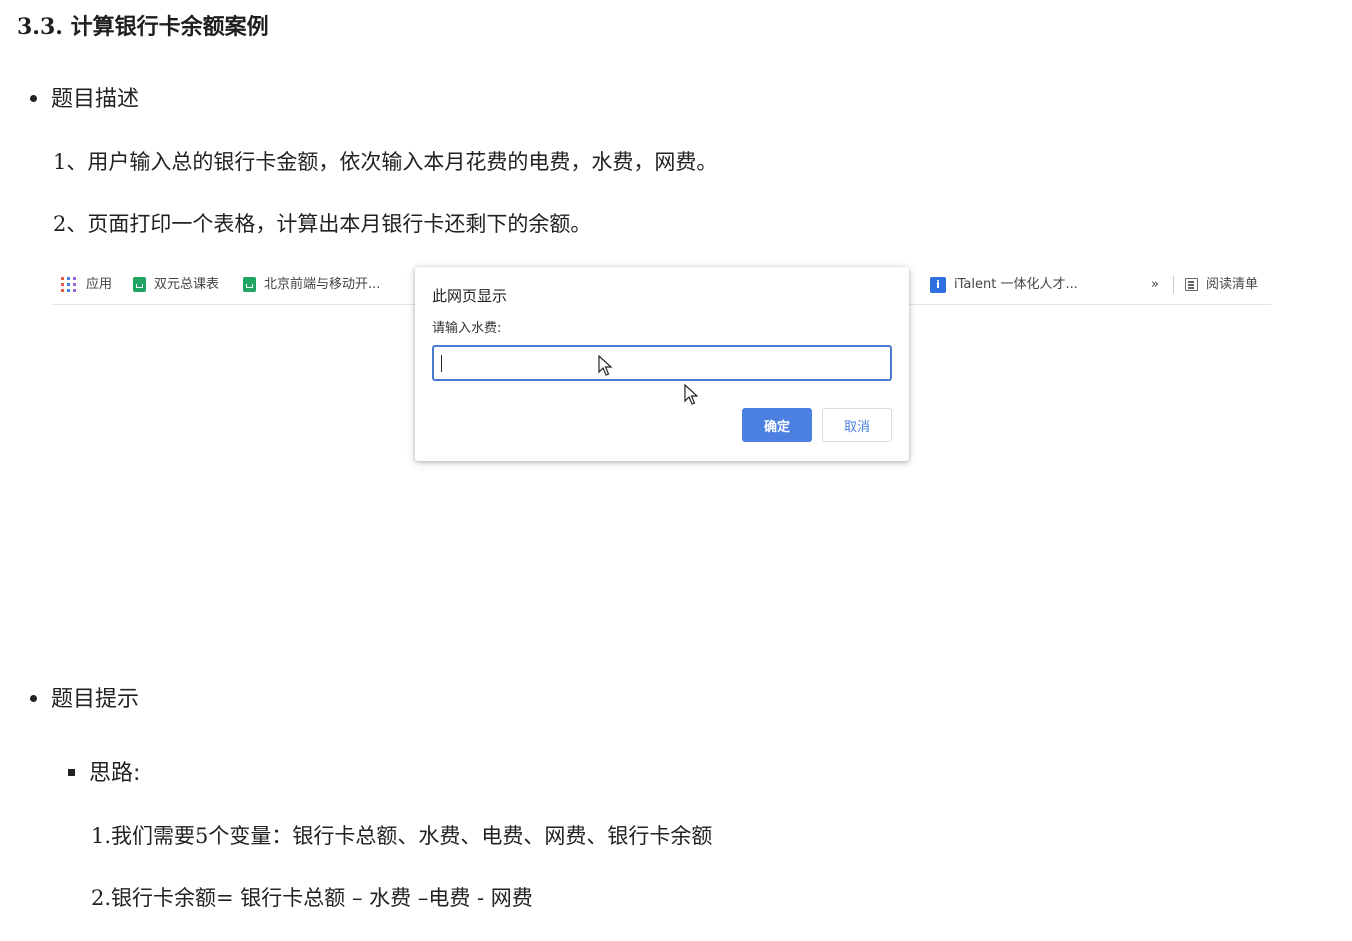 The image size is (1352, 941). I want to click on reading-list-button: 阅读清单, so click(1221, 285).